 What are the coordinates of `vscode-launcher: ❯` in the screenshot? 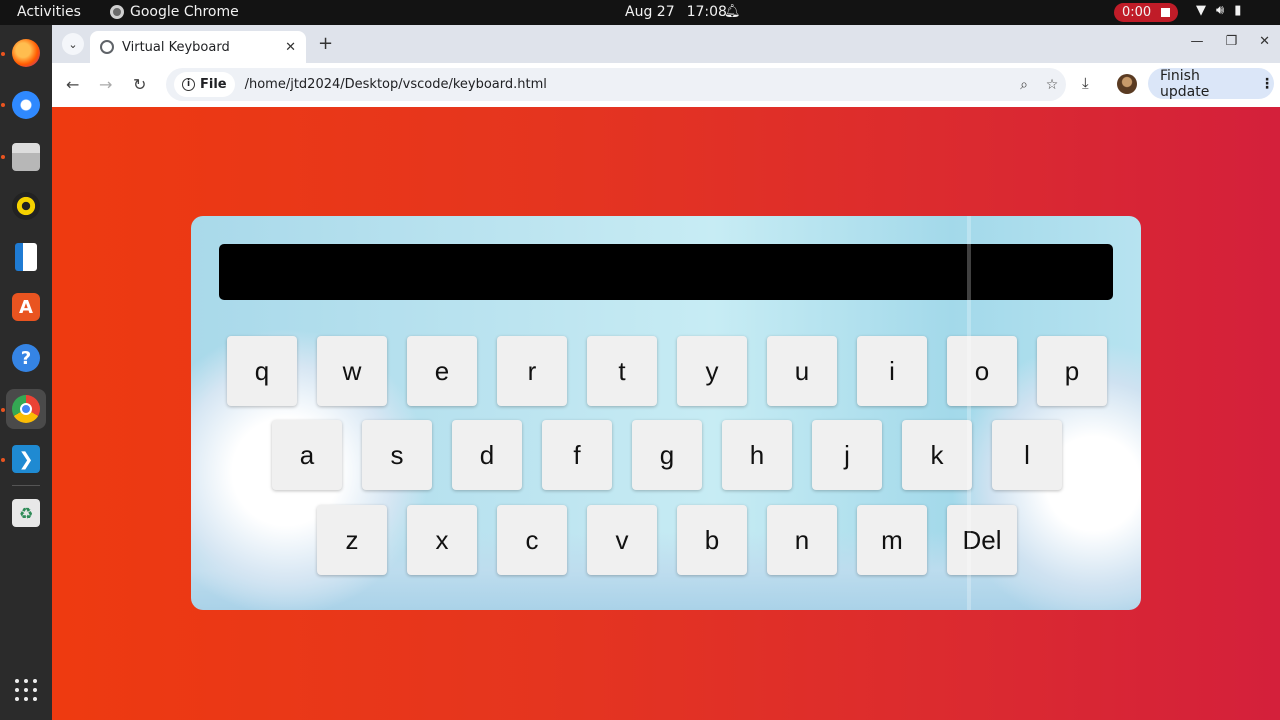 It's located at (26, 459).